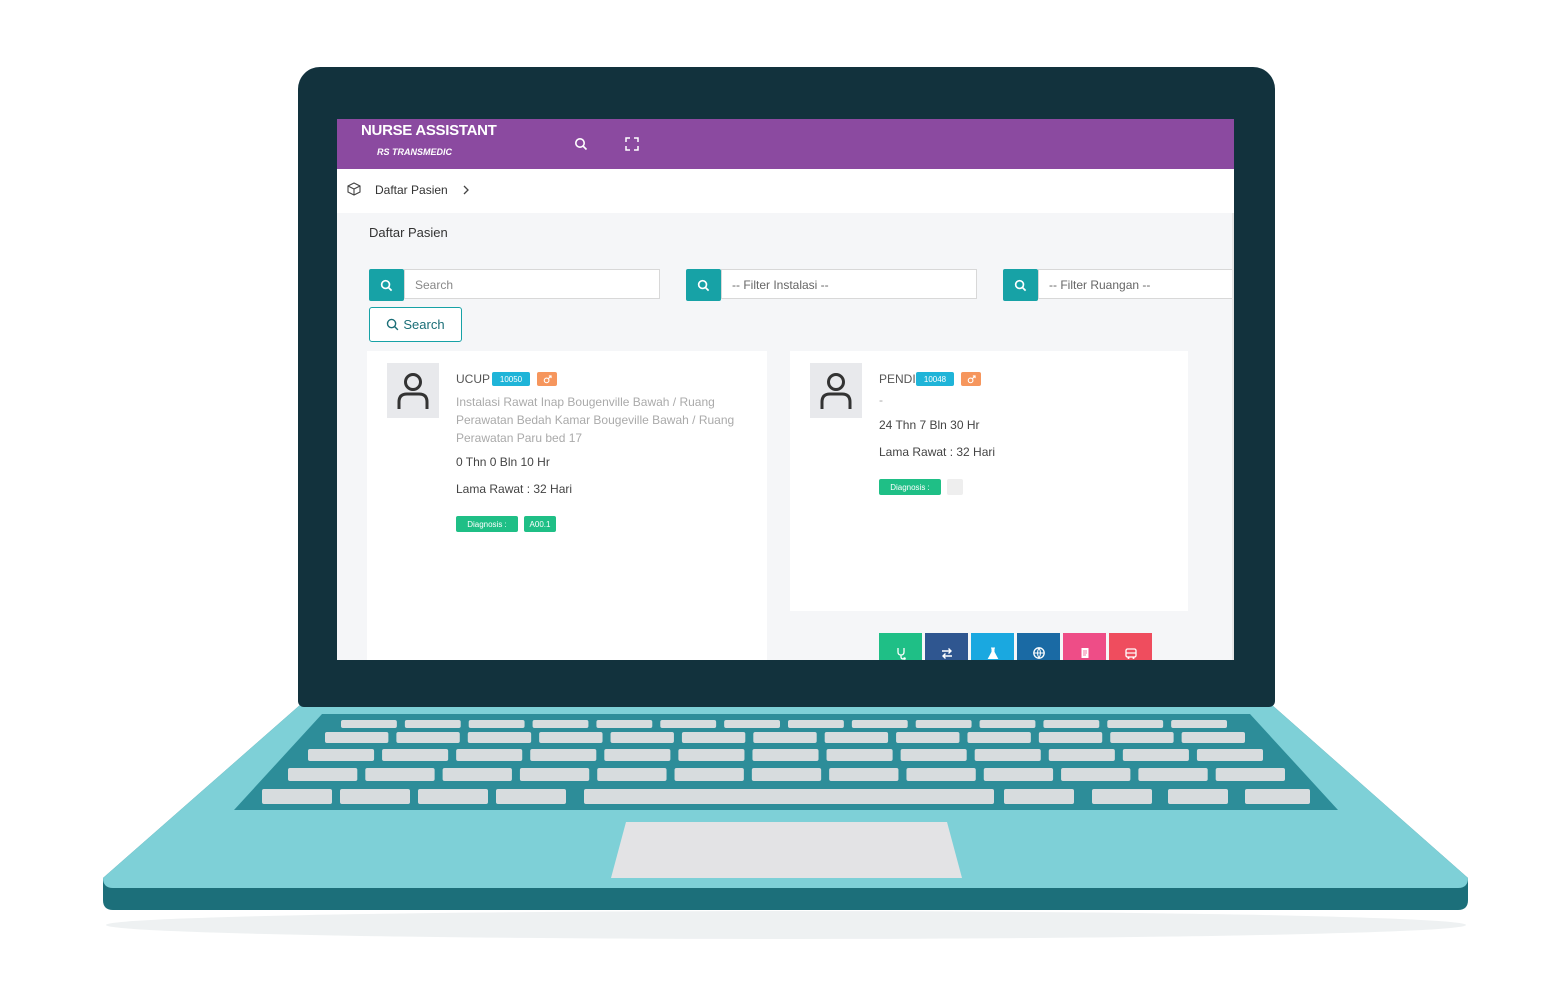 The image size is (1563, 1000). Describe the element at coordinates (1233, 436) in the screenshot. I see `scrollbar` at that location.